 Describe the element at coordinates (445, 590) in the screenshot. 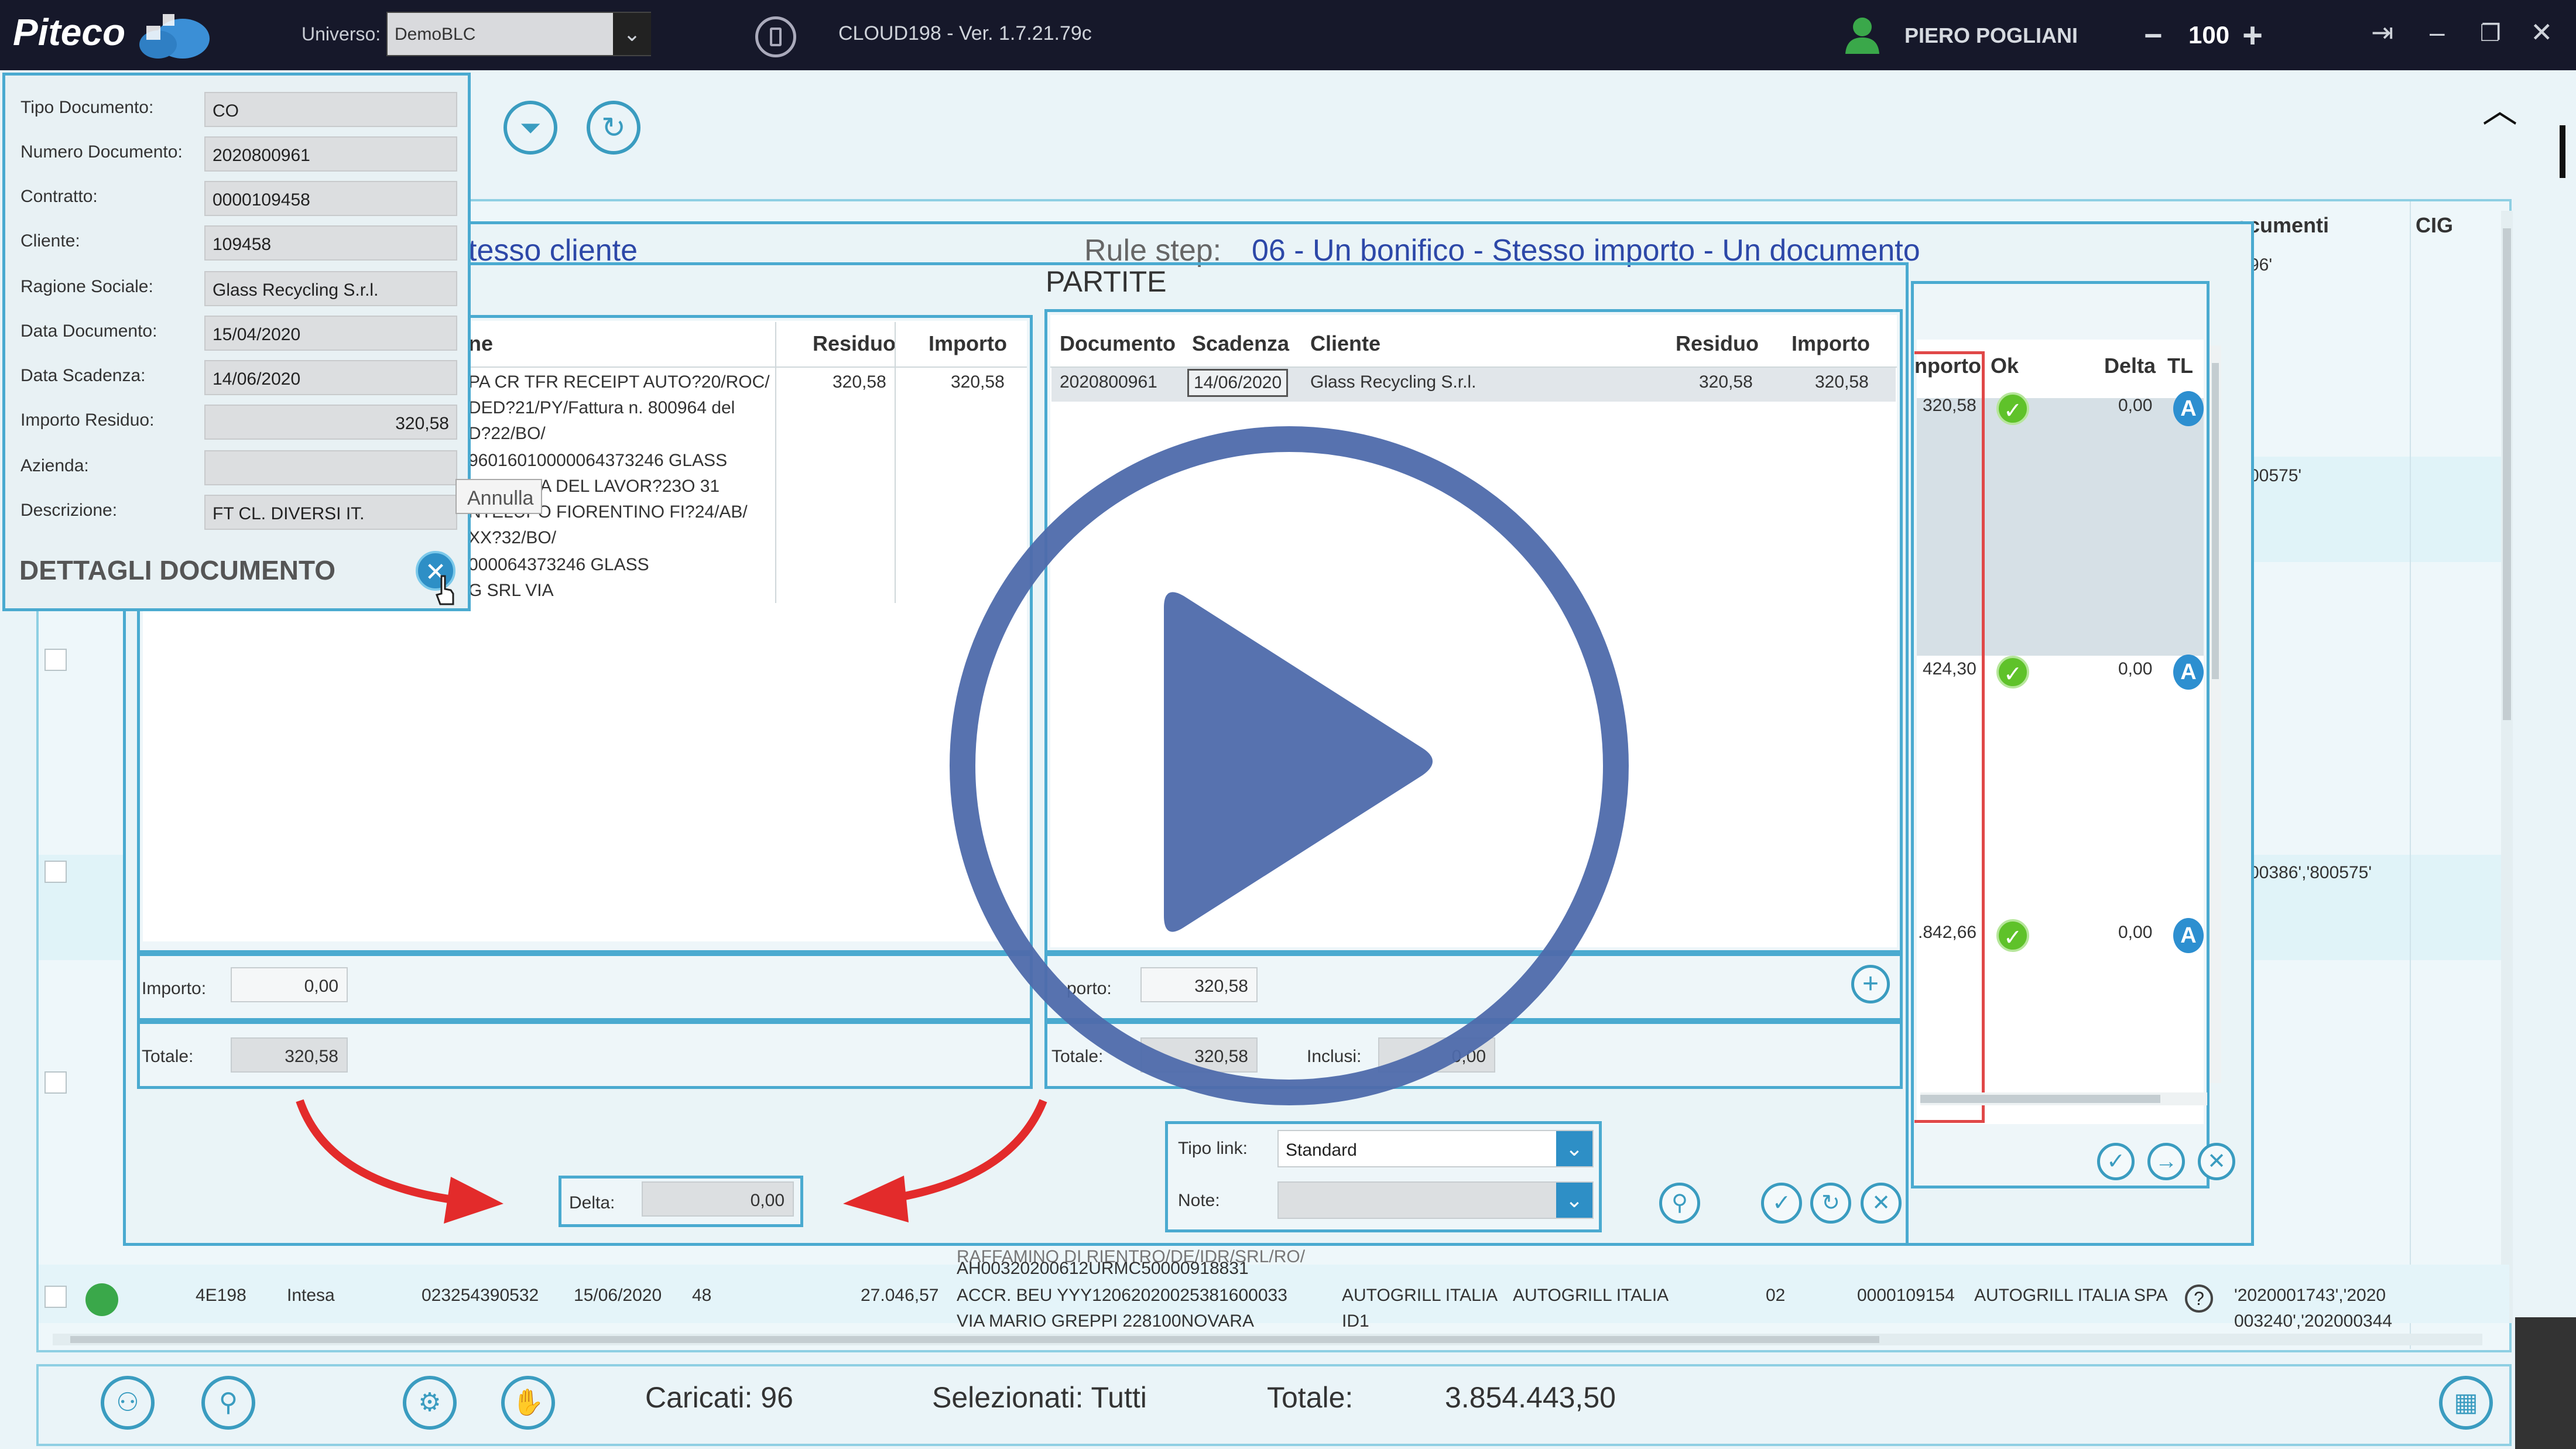

I see `cursor-hand-icon` at that location.